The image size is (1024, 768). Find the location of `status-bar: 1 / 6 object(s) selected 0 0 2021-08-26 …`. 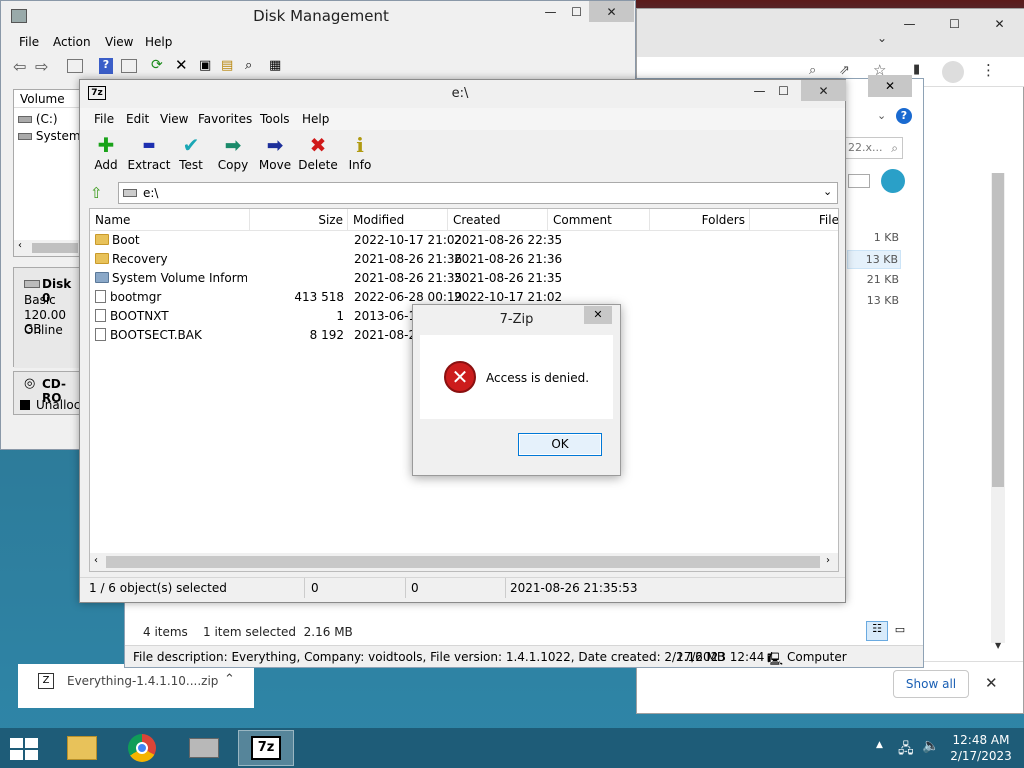

status-bar: 1 / 6 object(s) selected 0 0 2021-08-26 … is located at coordinates (462, 588).